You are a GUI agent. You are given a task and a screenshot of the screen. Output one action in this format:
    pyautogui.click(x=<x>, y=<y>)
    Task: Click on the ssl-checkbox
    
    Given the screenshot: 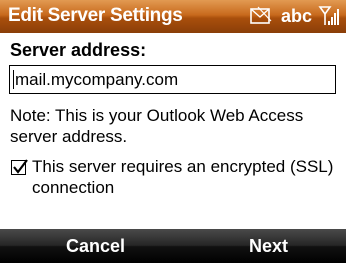 What is the action you would take?
    pyautogui.click(x=19, y=167)
    